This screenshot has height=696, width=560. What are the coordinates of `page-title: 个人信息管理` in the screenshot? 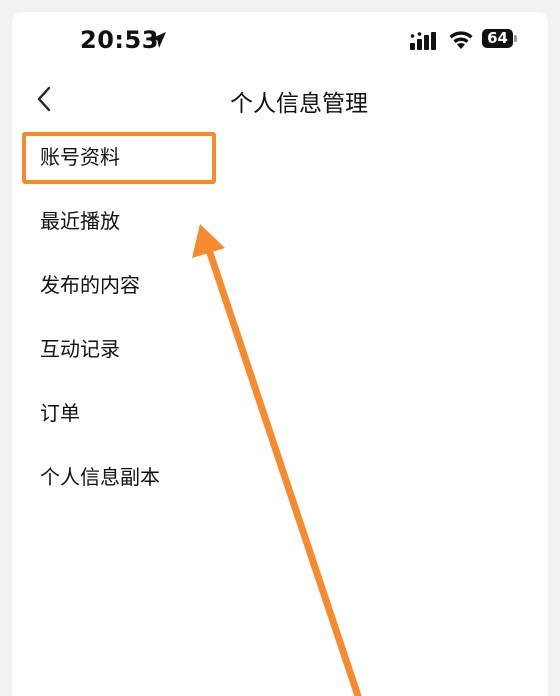 It's located at (299, 104).